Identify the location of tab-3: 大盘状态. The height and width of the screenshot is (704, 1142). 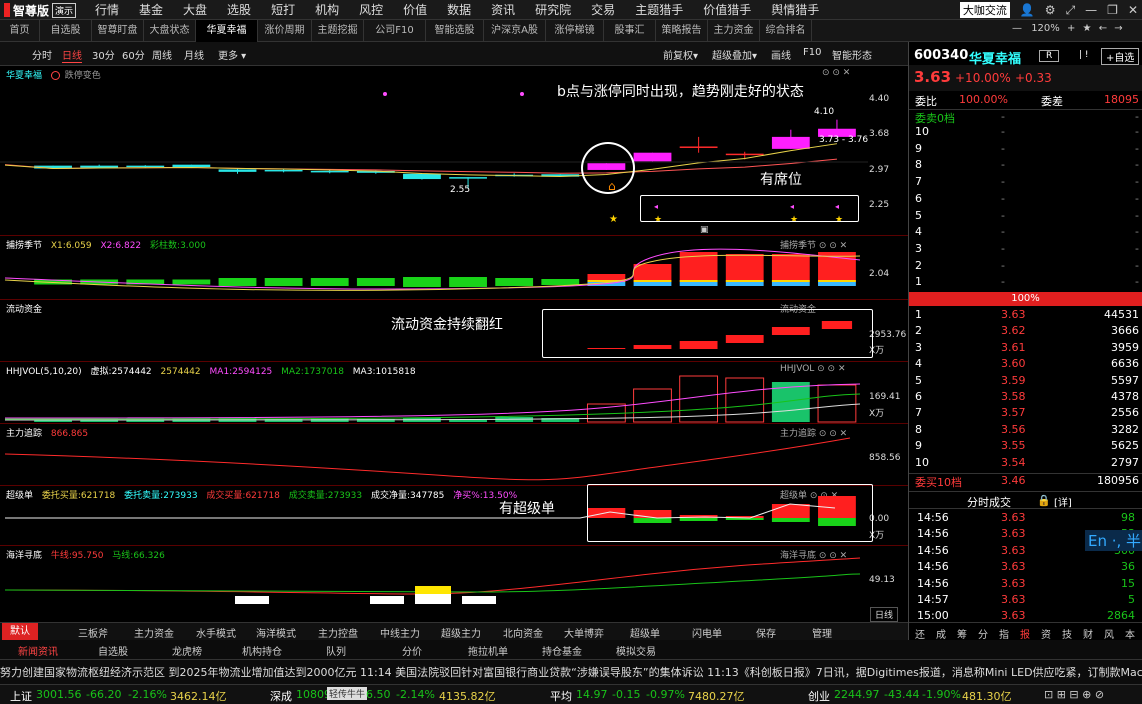
(170, 31).